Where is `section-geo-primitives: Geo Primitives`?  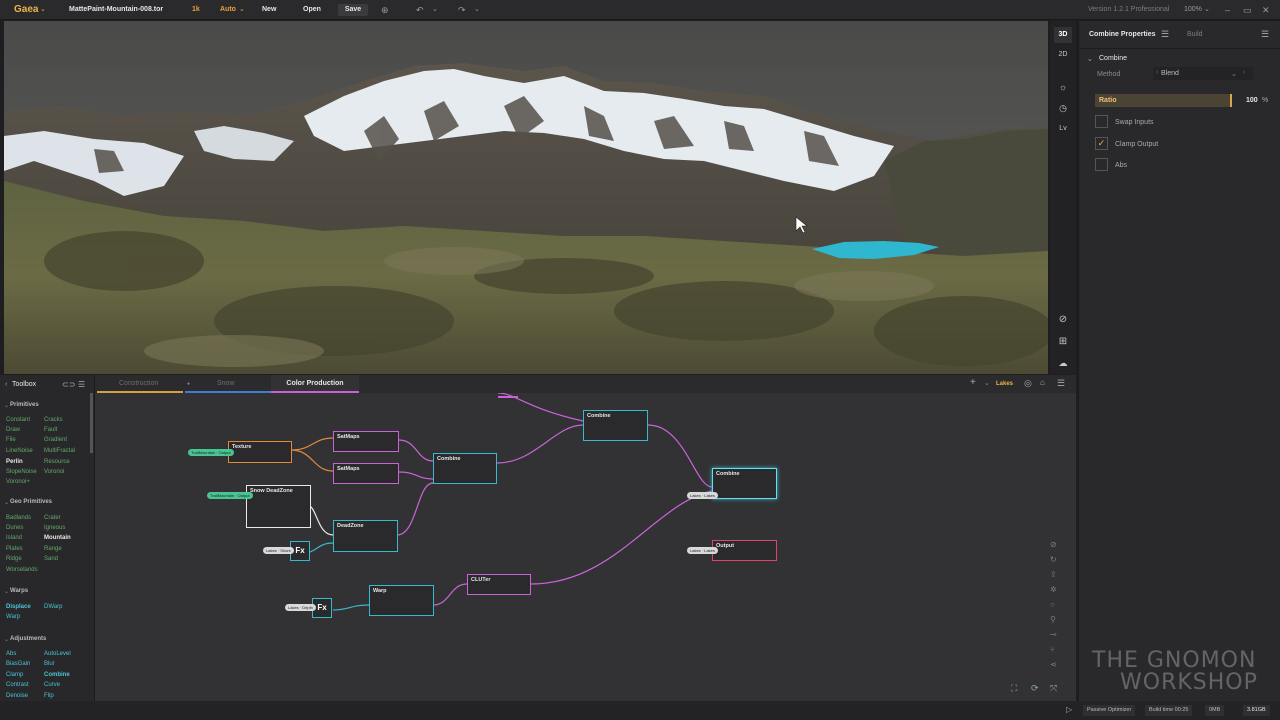 section-geo-primitives: Geo Primitives is located at coordinates (31, 502).